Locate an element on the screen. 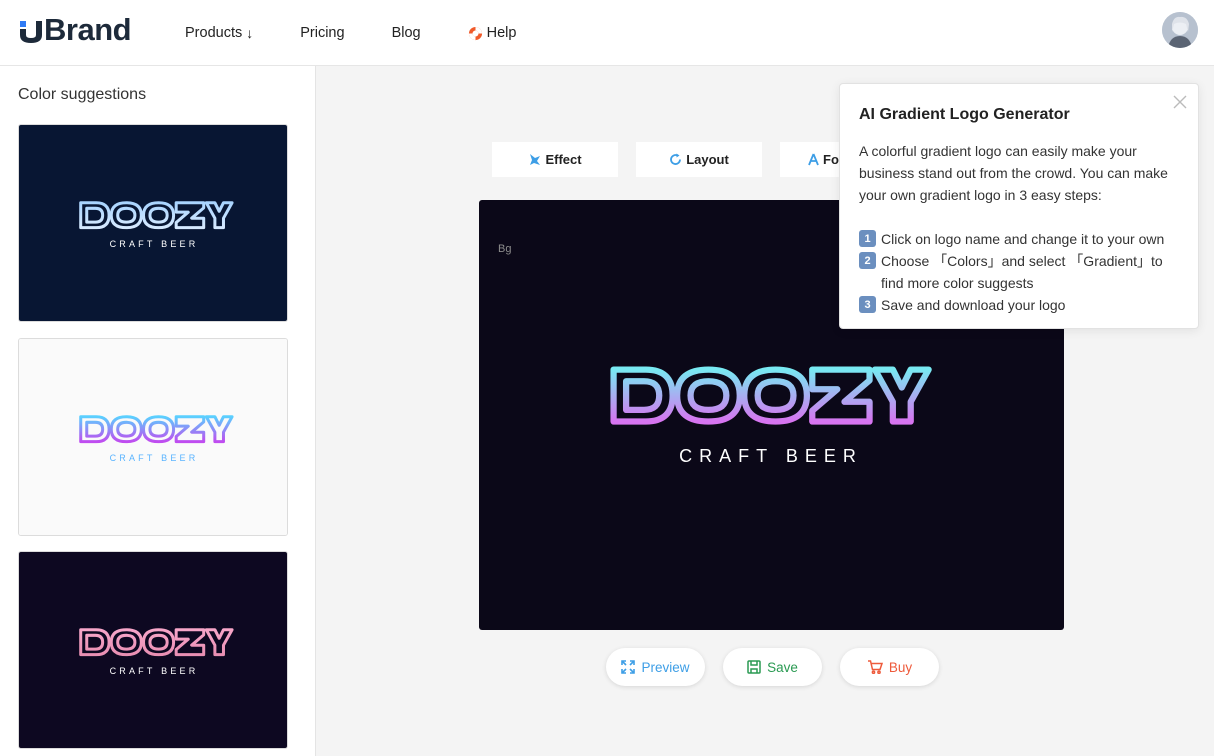  step-number-1: 1 is located at coordinates (867, 238).